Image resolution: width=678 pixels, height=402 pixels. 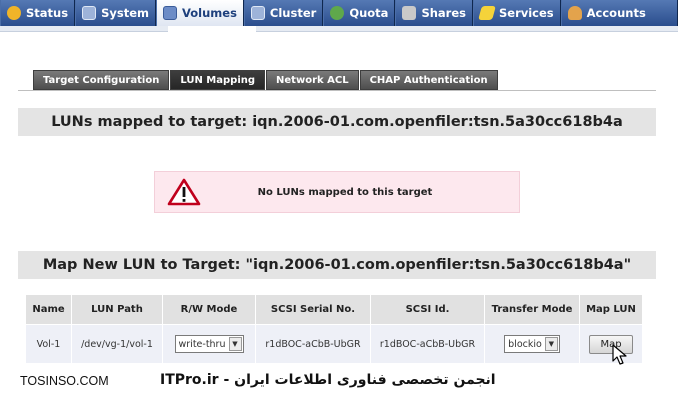 I want to click on cluster-icon, so click(x=257, y=13).